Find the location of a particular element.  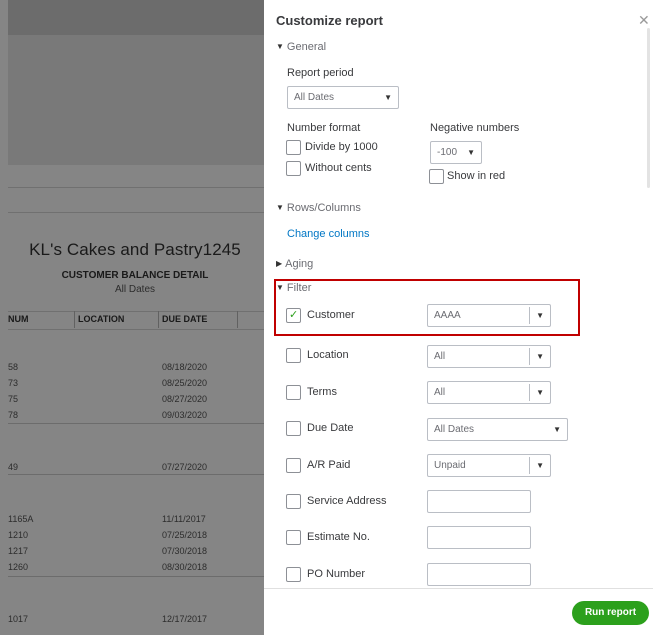

po-number-input is located at coordinates (479, 574).